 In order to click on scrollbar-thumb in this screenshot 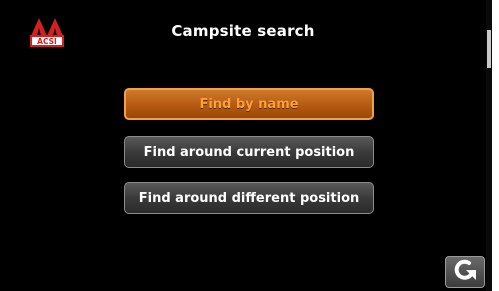, I will do `click(489, 49)`.